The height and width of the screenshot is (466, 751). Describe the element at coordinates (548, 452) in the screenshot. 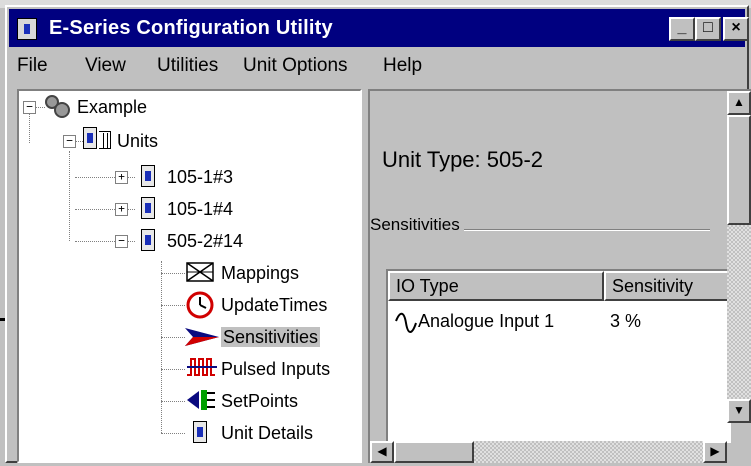

I see `horizontal-scrollbar: ◀ ▶` at that location.